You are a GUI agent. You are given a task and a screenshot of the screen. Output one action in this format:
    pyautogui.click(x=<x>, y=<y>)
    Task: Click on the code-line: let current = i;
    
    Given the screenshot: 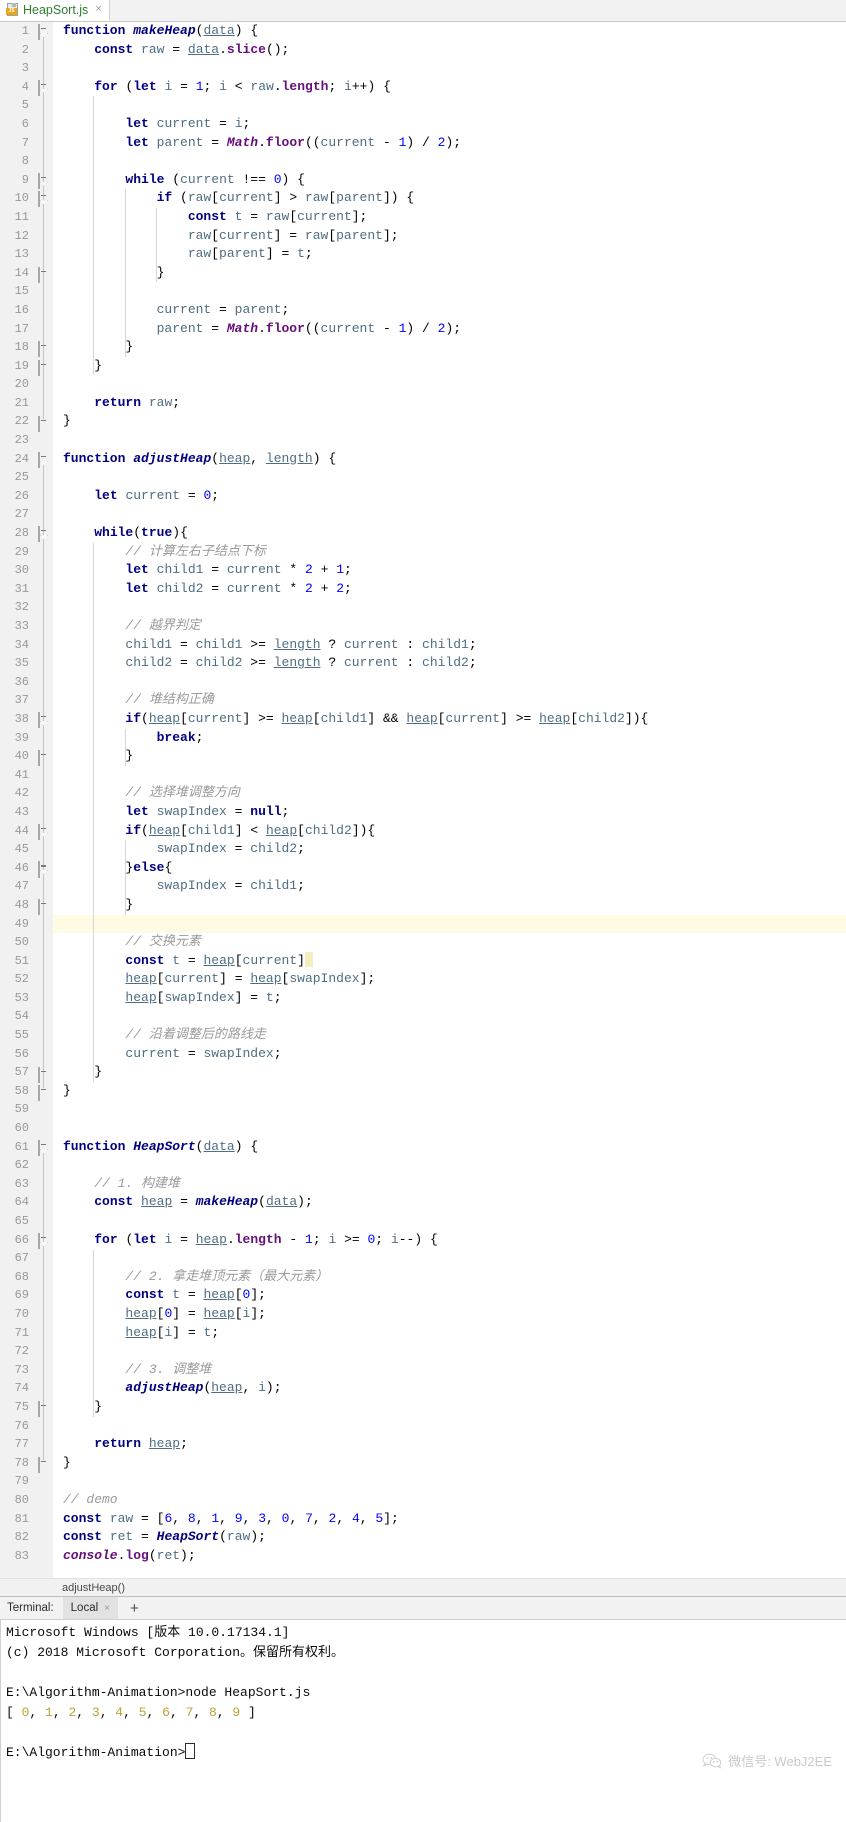 What is the action you would take?
    pyautogui.click(x=449, y=124)
    